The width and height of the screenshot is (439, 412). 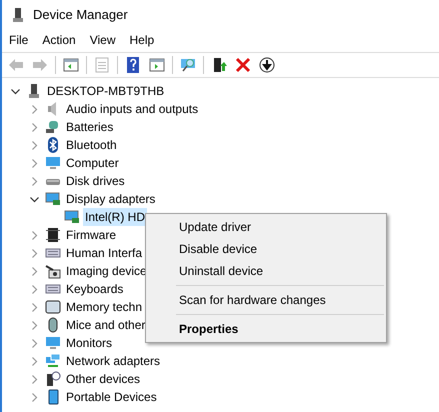 What do you see at coordinates (132, 109) in the screenshot?
I see `tree-item: Audio inputs and outputs` at bounding box center [132, 109].